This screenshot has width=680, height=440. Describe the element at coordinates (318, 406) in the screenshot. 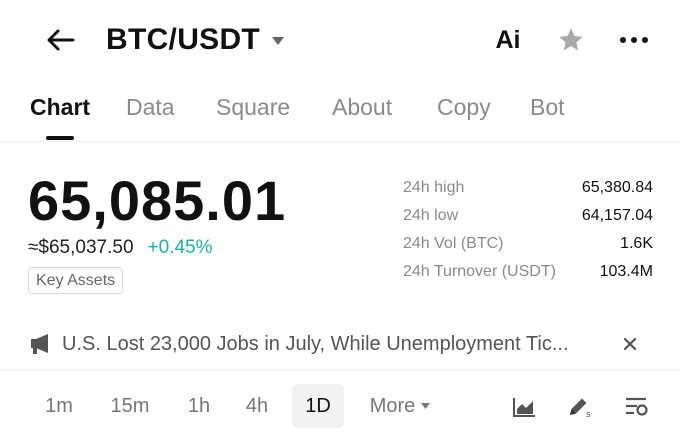

I see `timeframe-1d: 1D` at that location.